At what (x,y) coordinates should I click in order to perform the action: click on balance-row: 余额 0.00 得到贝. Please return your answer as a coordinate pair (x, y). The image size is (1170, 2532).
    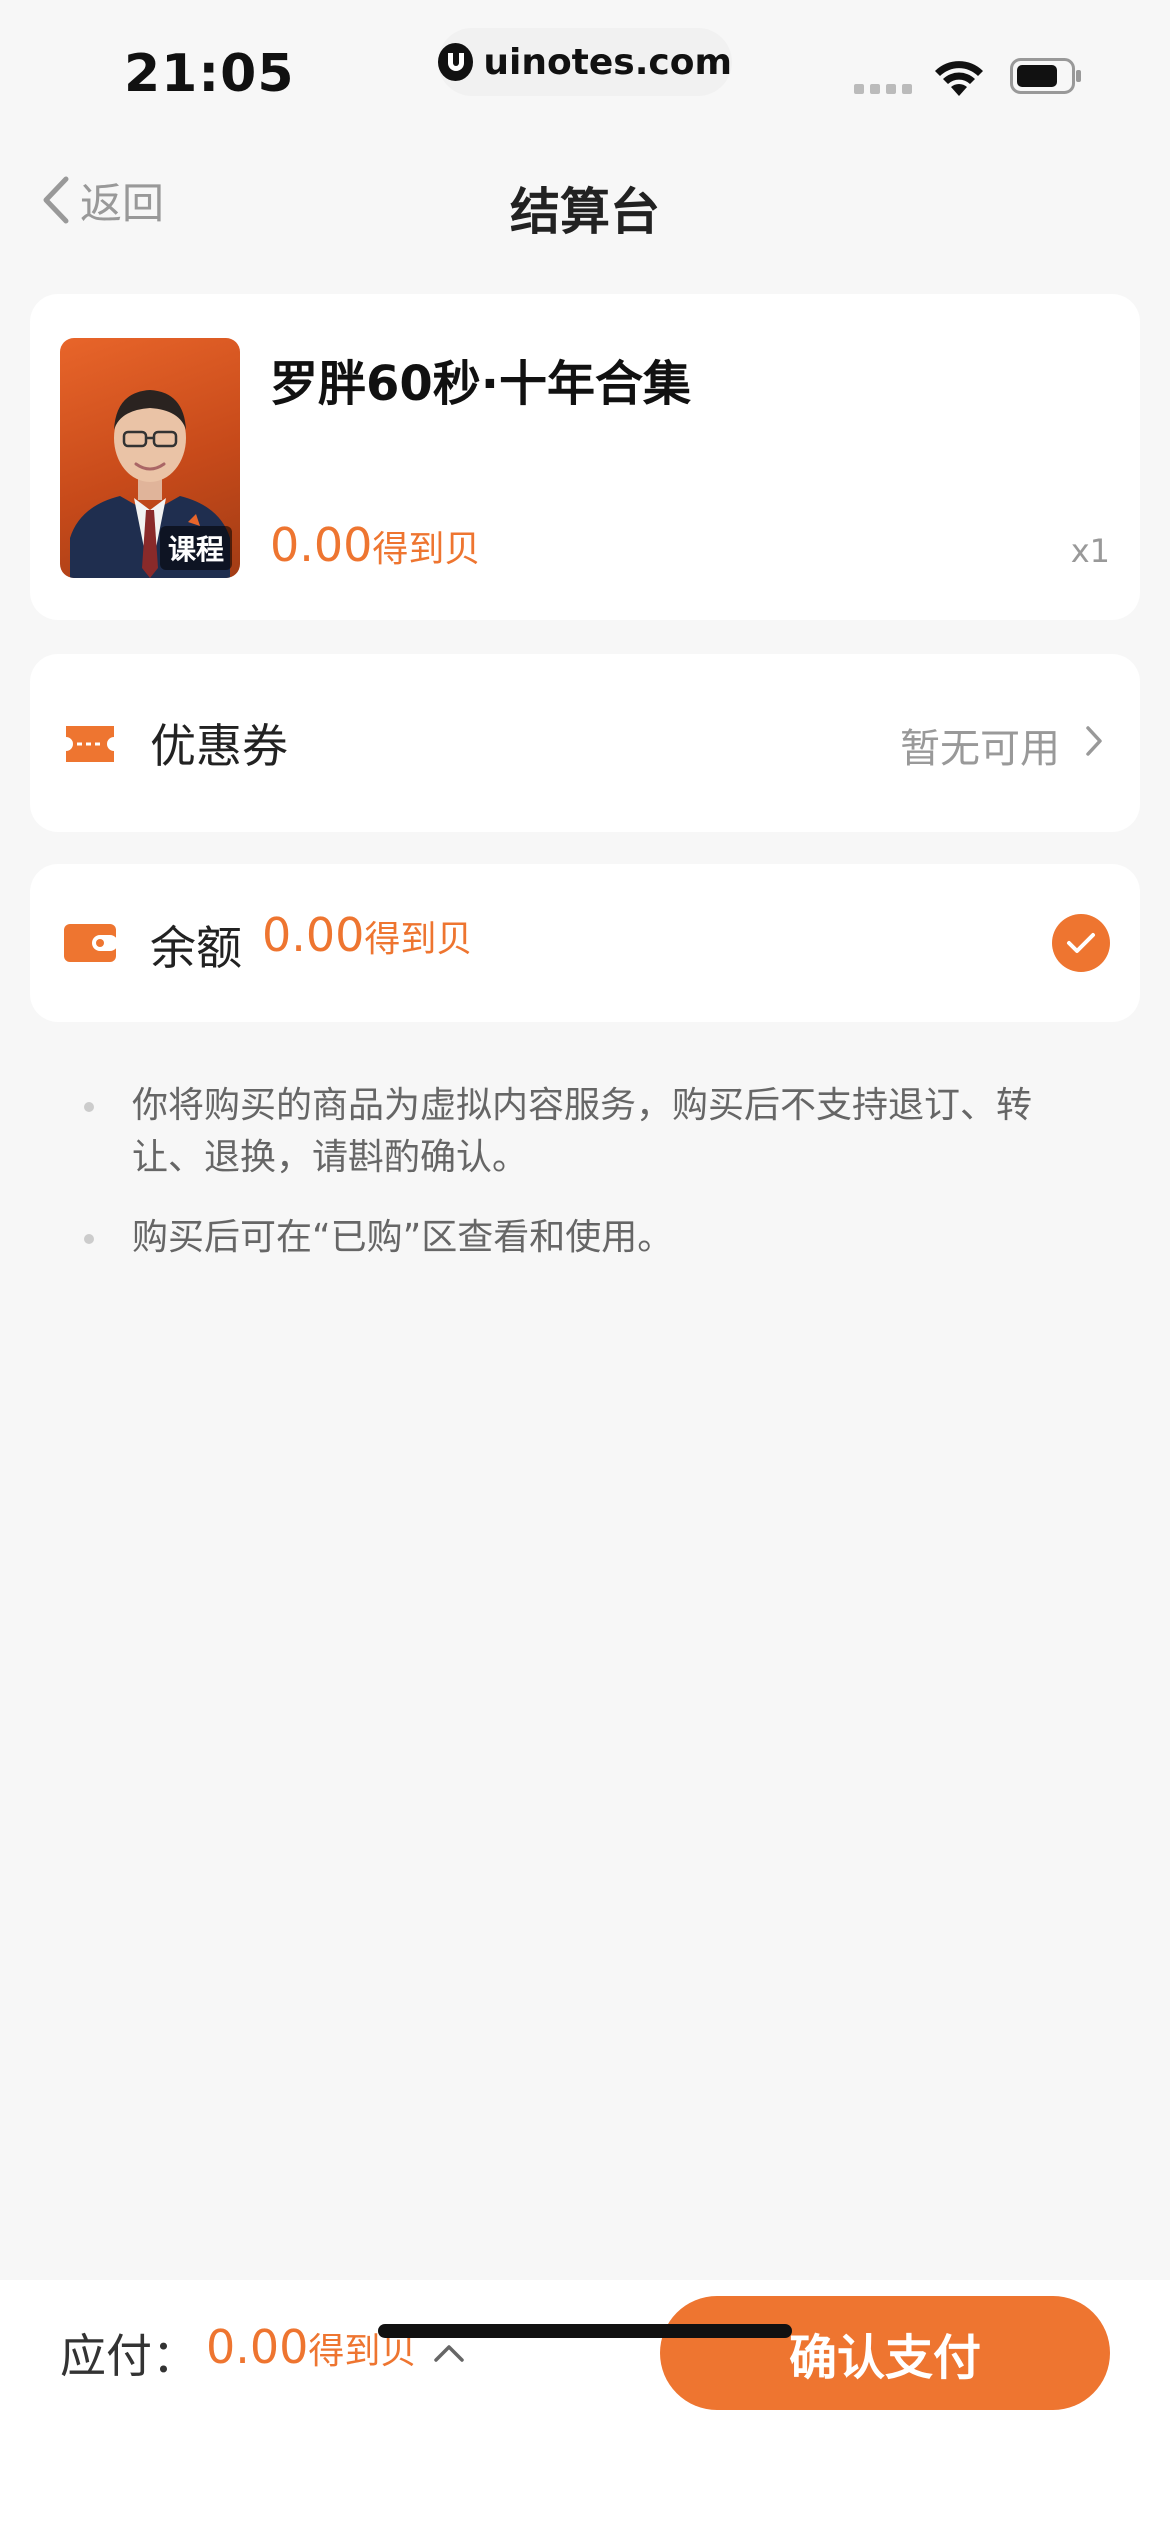
    Looking at the image, I should click on (585, 943).